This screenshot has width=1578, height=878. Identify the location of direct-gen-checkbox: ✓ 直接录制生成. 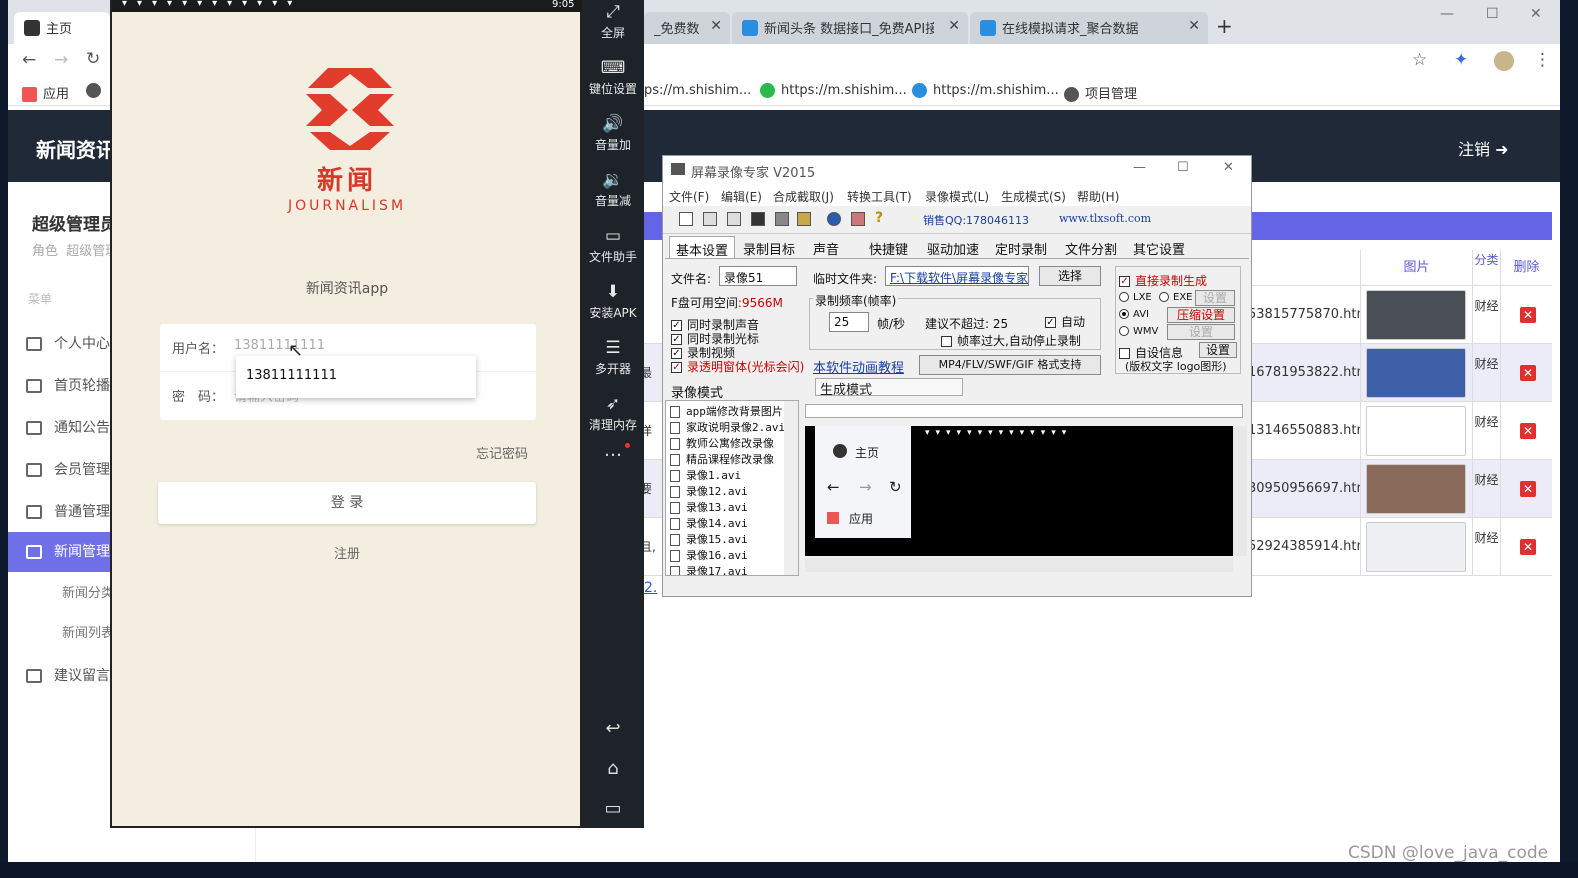
(1163, 280).